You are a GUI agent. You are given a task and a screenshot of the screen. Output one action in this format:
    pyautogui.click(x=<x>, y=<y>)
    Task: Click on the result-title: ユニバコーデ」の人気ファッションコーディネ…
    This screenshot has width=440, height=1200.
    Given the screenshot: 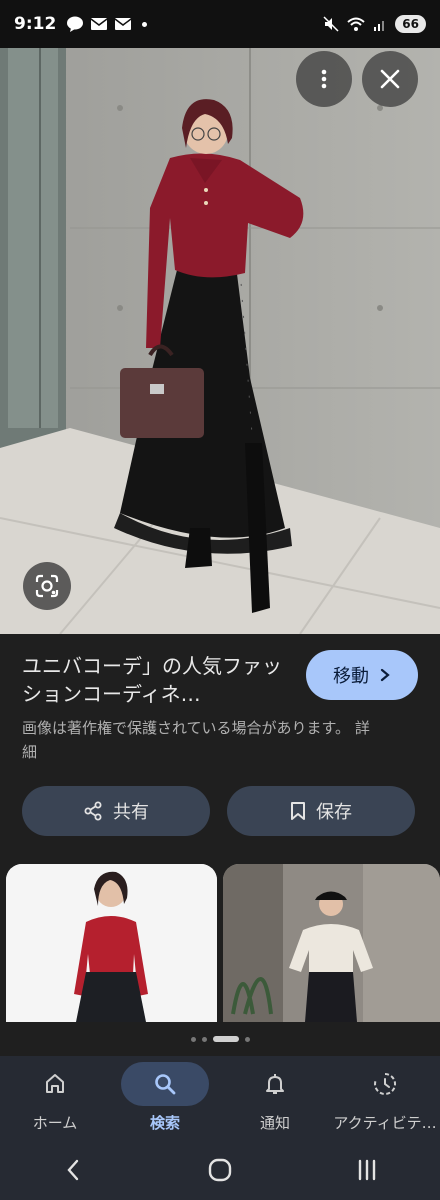 What is the action you would take?
    pyautogui.click(x=157, y=680)
    